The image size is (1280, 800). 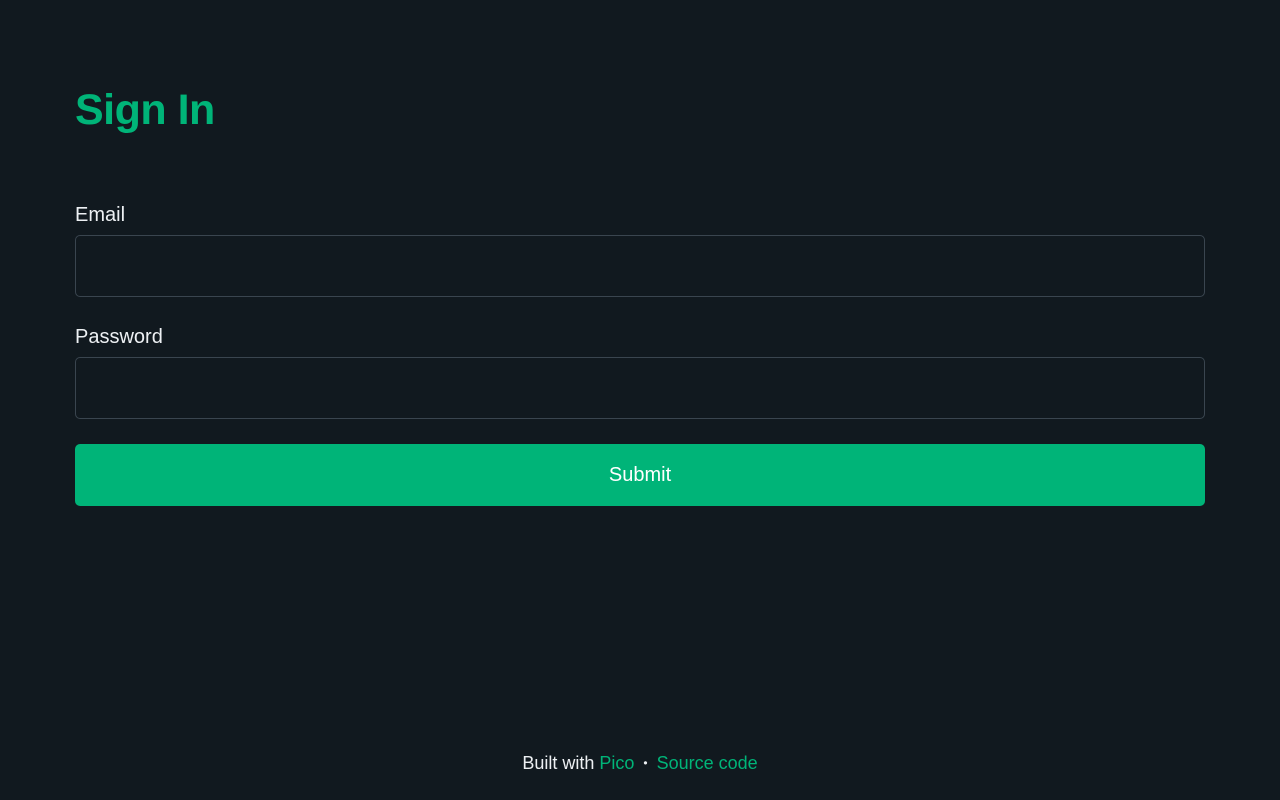 I want to click on source-code-link: Source code, so click(x=707, y=763).